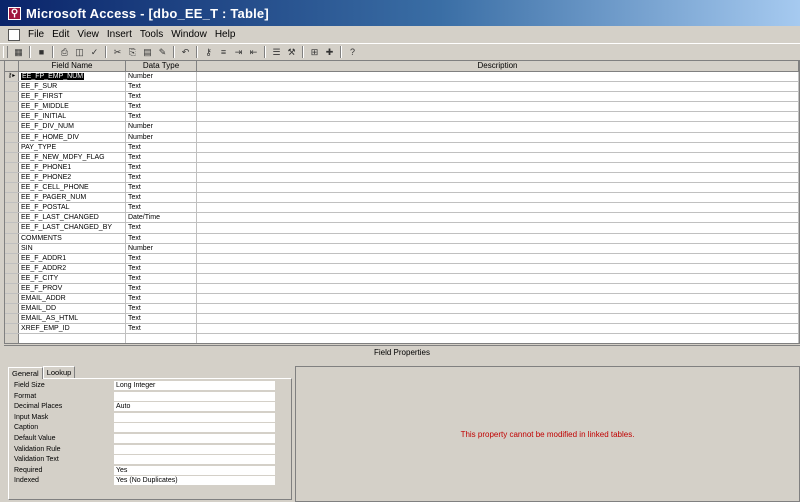 This screenshot has width=800, height=502. What do you see at coordinates (151, 34) in the screenshot?
I see `menu-tools: Tools` at bounding box center [151, 34].